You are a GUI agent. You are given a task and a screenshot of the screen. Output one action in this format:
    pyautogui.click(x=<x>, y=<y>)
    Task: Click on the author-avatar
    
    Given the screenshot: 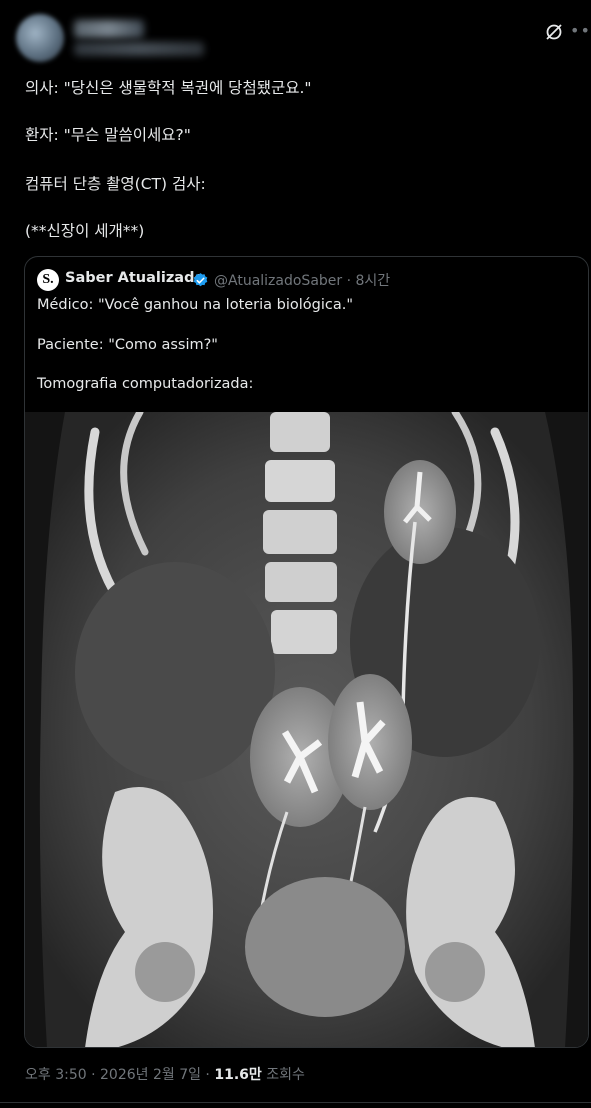 What is the action you would take?
    pyautogui.click(x=40, y=38)
    